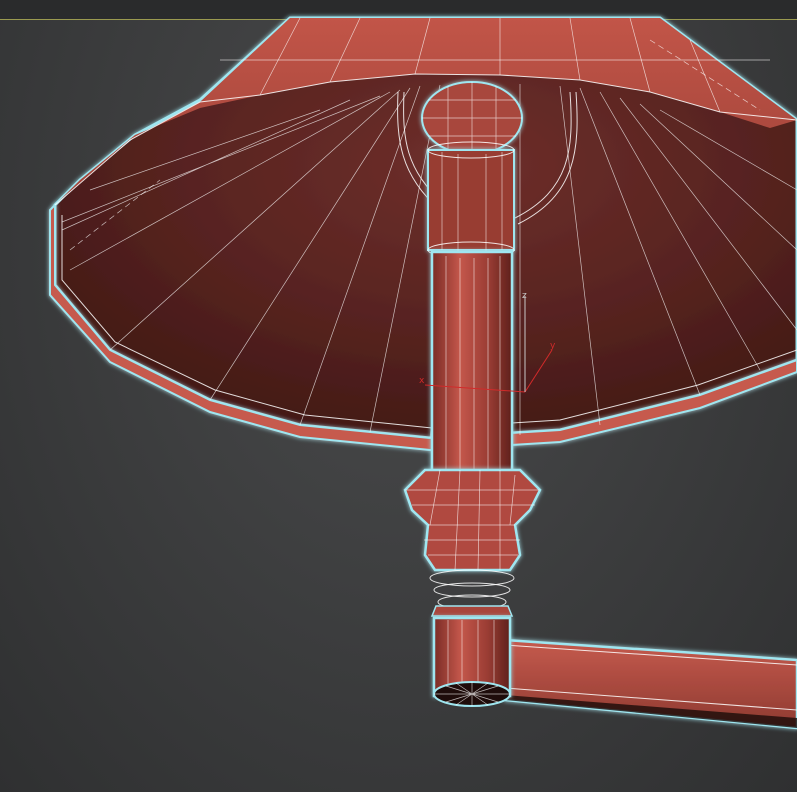 Image resolution: width=797 pixels, height=792 pixels. Describe the element at coordinates (650, 684) in the screenshot. I see `lamp-arm` at that location.